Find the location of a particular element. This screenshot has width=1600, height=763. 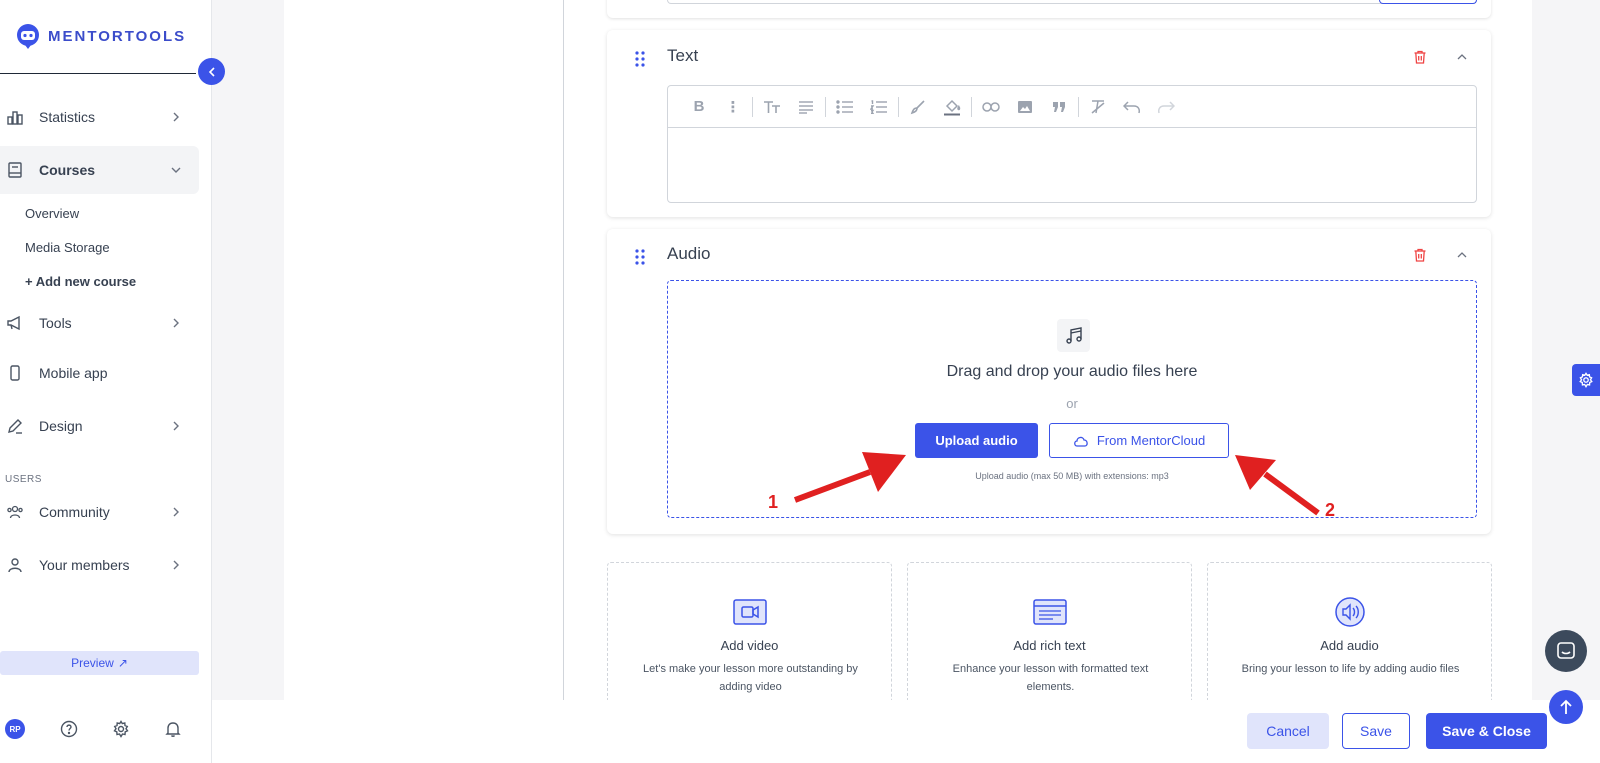

preview-label: Preview is located at coordinates (92, 663).